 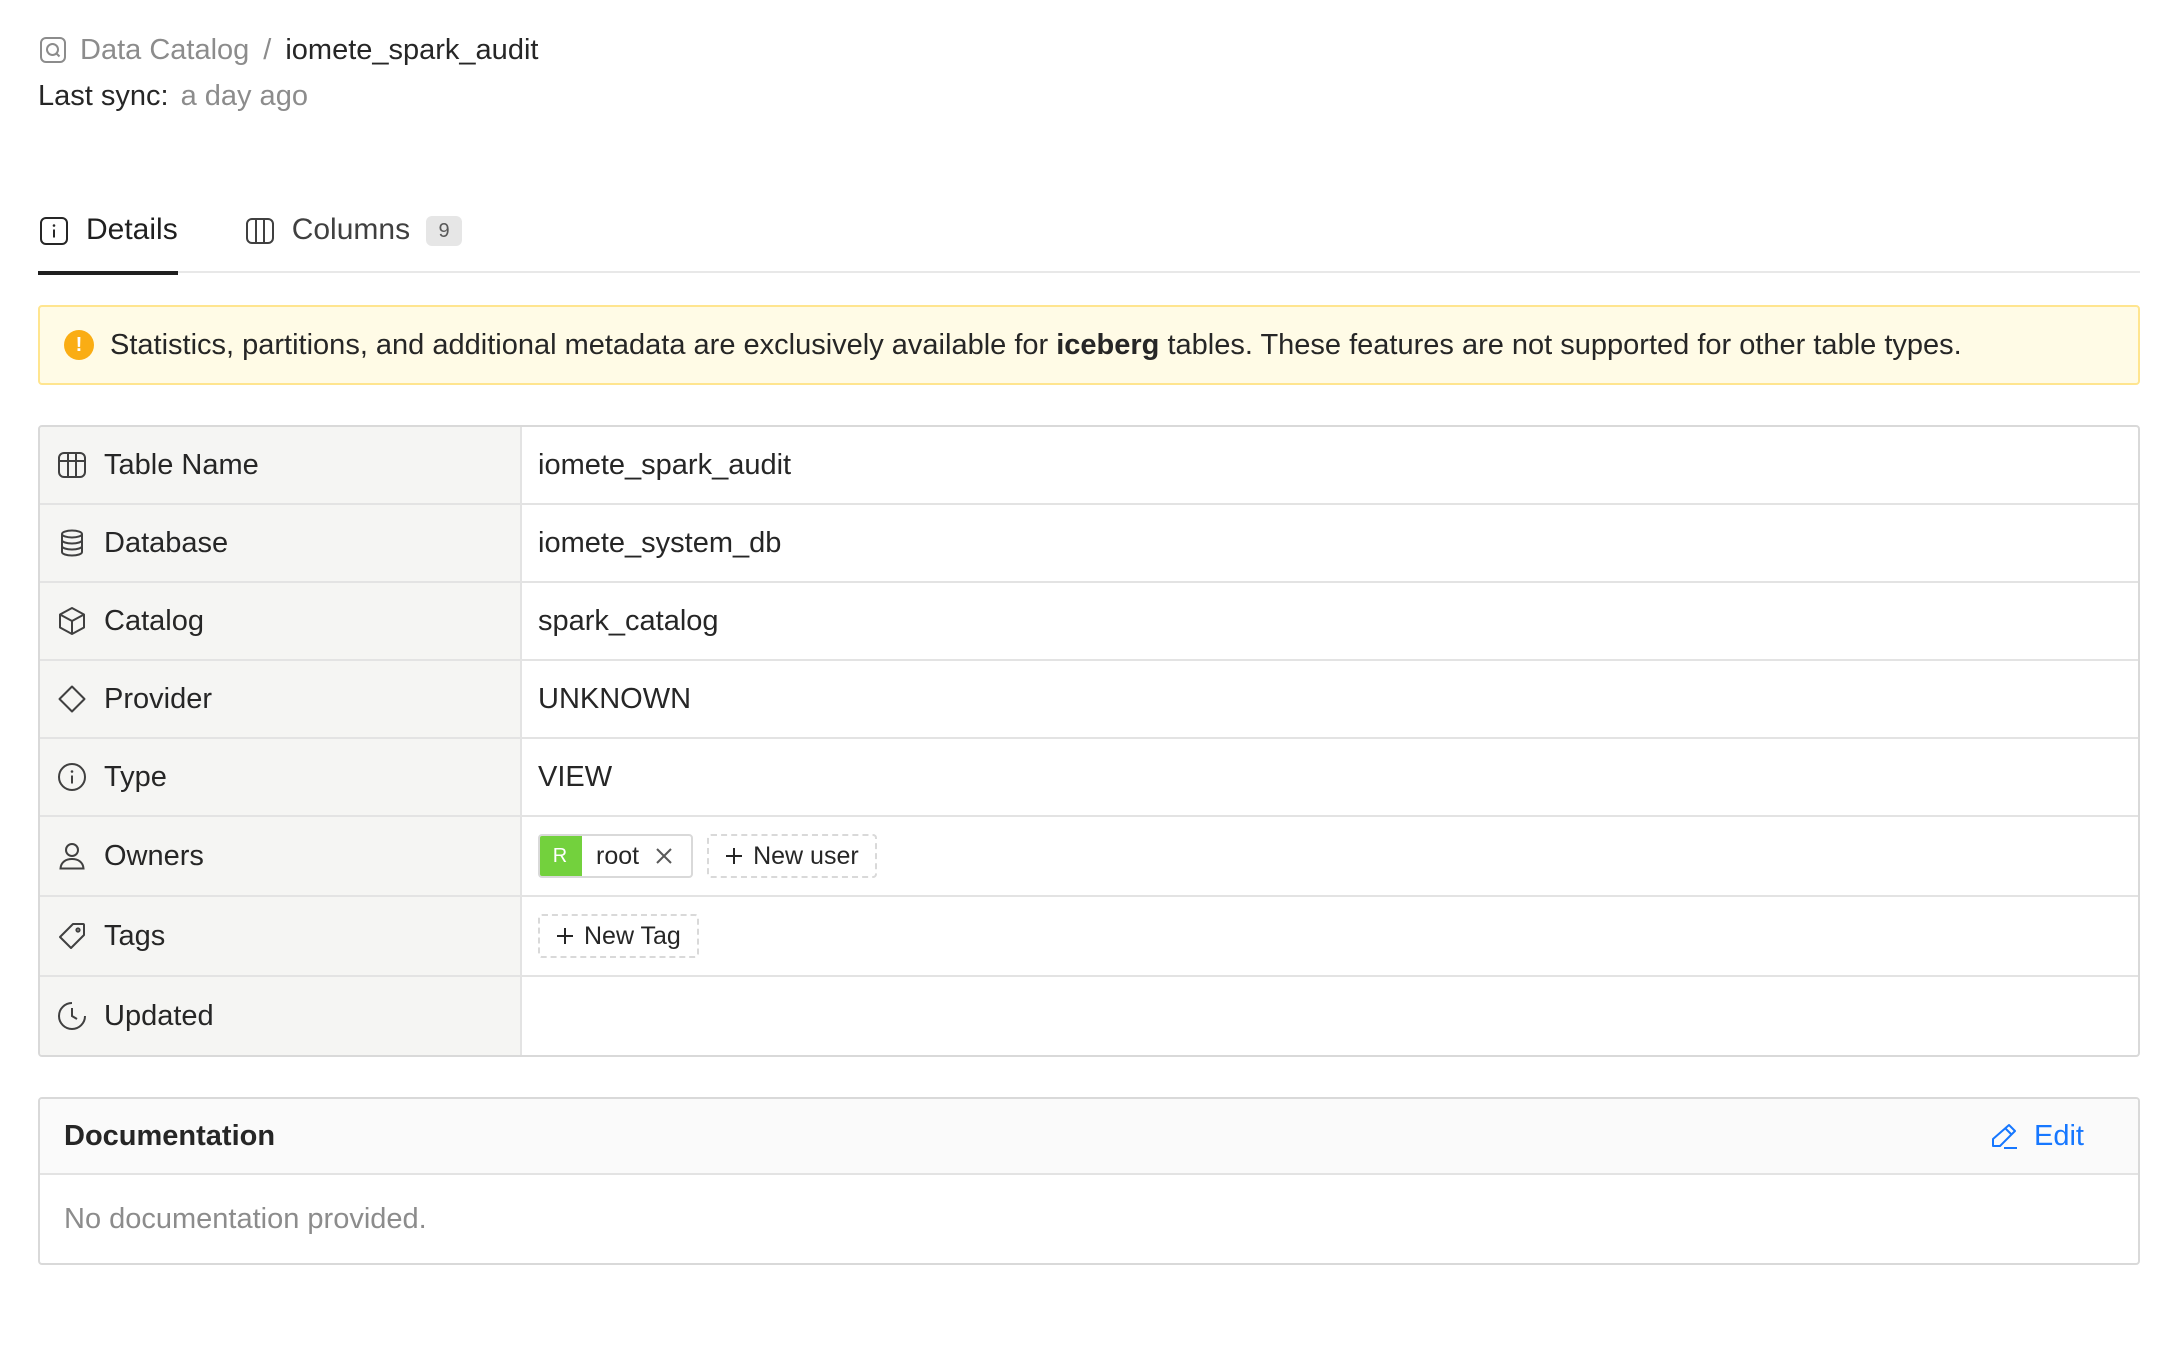 What do you see at coordinates (281, 1016) in the screenshot?
I see `details-label-cell: Updated` at bounding box center [281, 1016].